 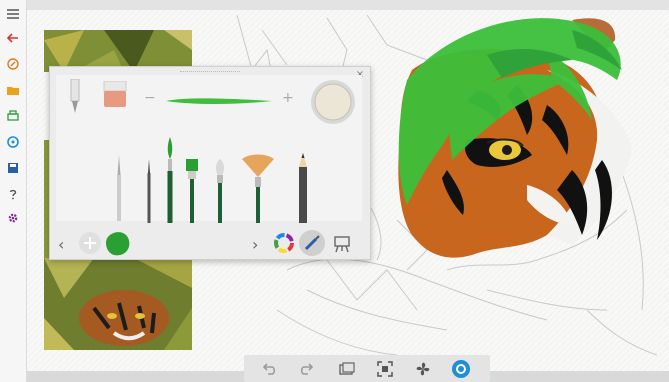 What do you see at coordinates (90, 243) in the screenshot?
I see `add-color-button` at bounding box center [90, 243].